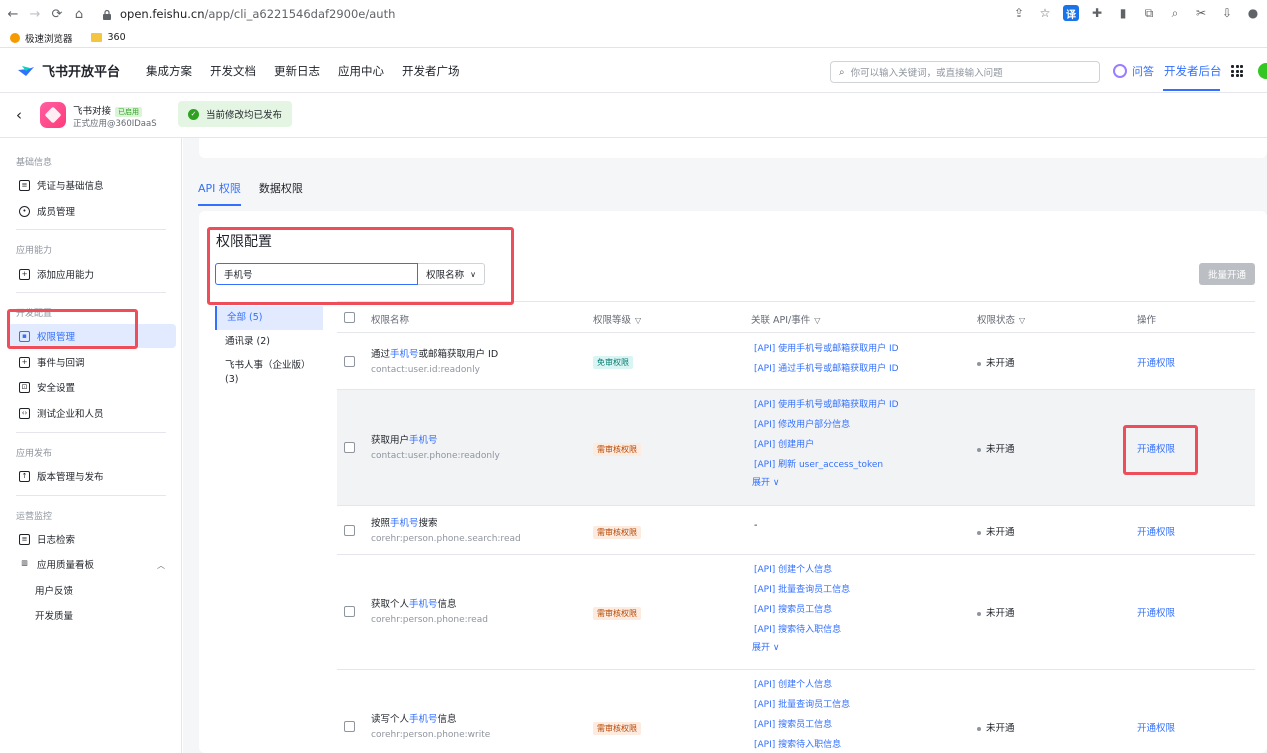 This screenshot has height=753, width=1267. I want to click on tab-api-permissions: API 权限, so click(219, 193).